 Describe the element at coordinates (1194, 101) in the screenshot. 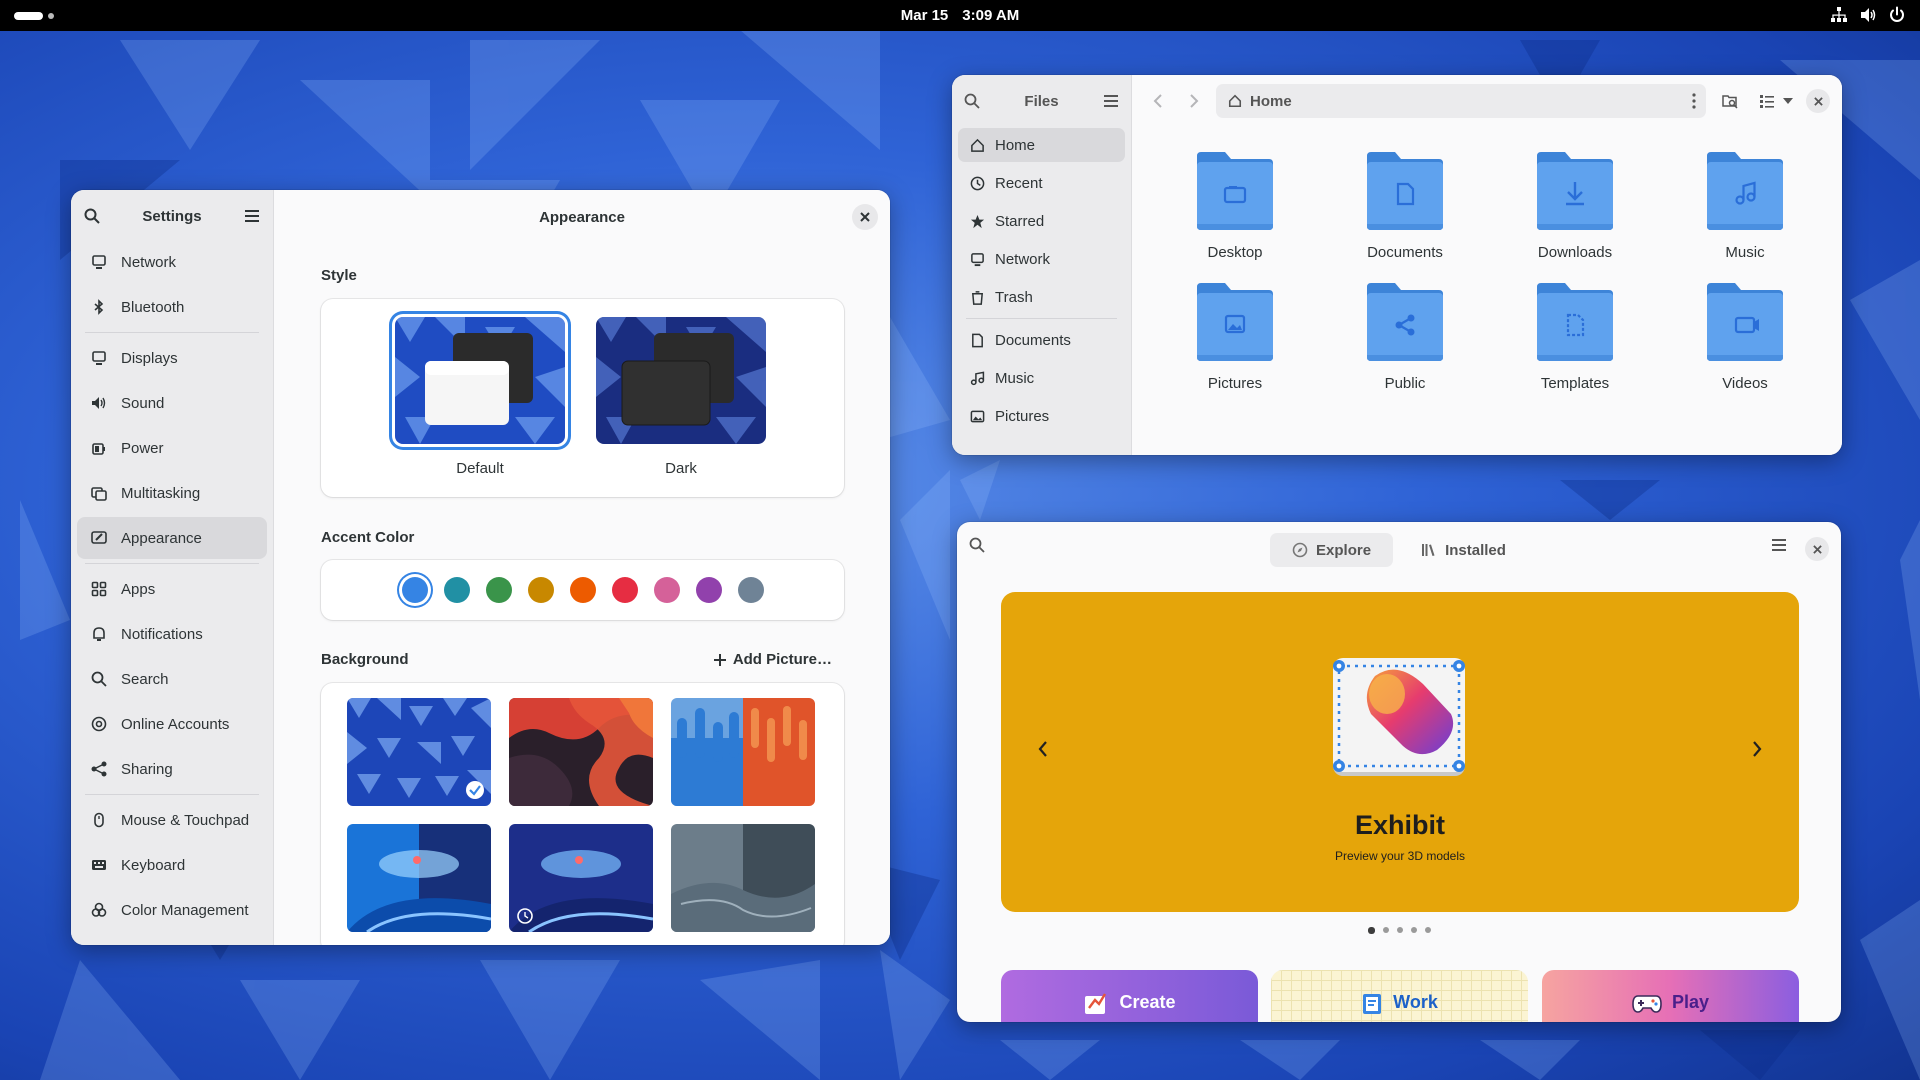

I see `forward-button` at that location.